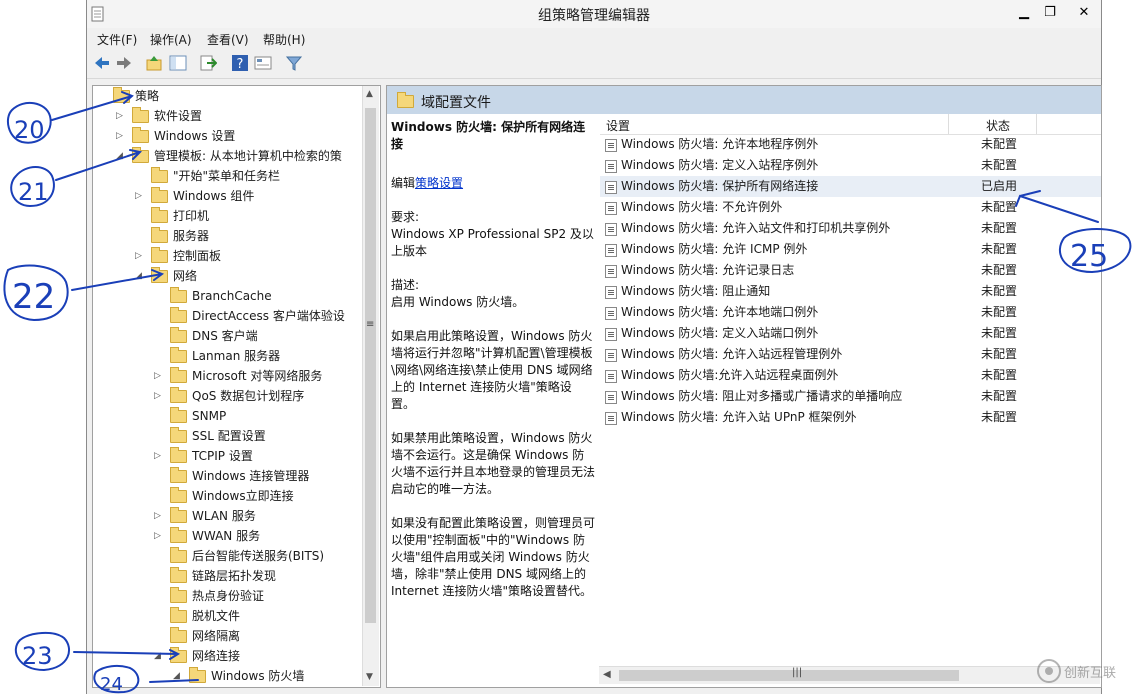 The image size is (1133, 694). Describe the element at coordinates (29, 130) in the screenshot. I see `label-20: 20` at that location.